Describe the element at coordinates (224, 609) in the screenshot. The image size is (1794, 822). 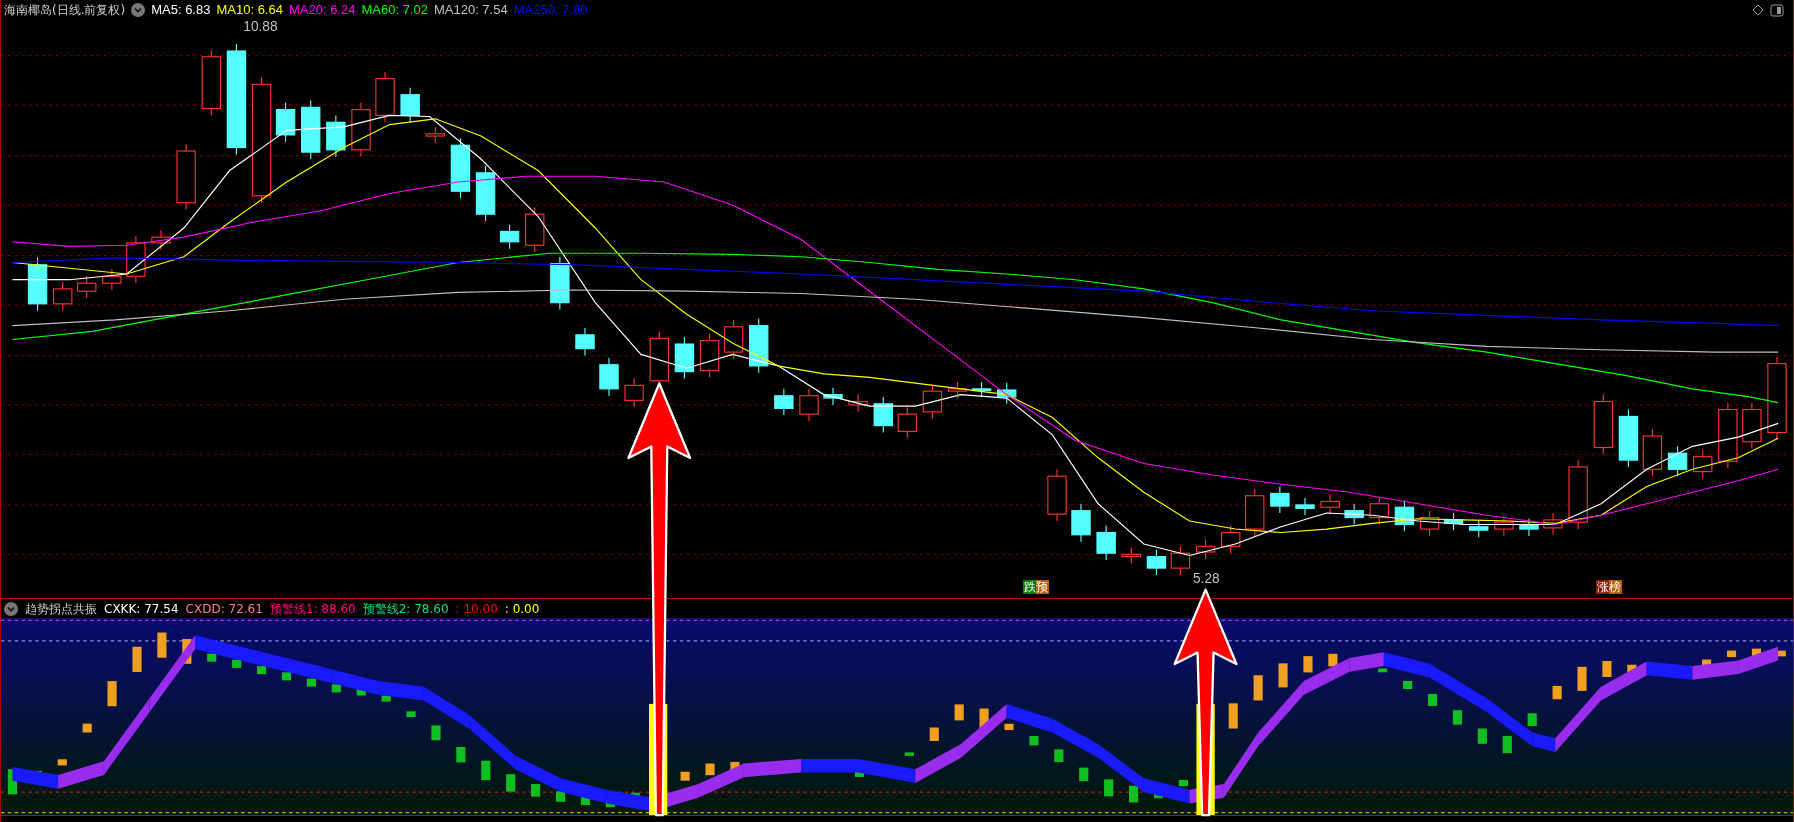
I see `indicator-value: CXDD: 72.61` at that location.